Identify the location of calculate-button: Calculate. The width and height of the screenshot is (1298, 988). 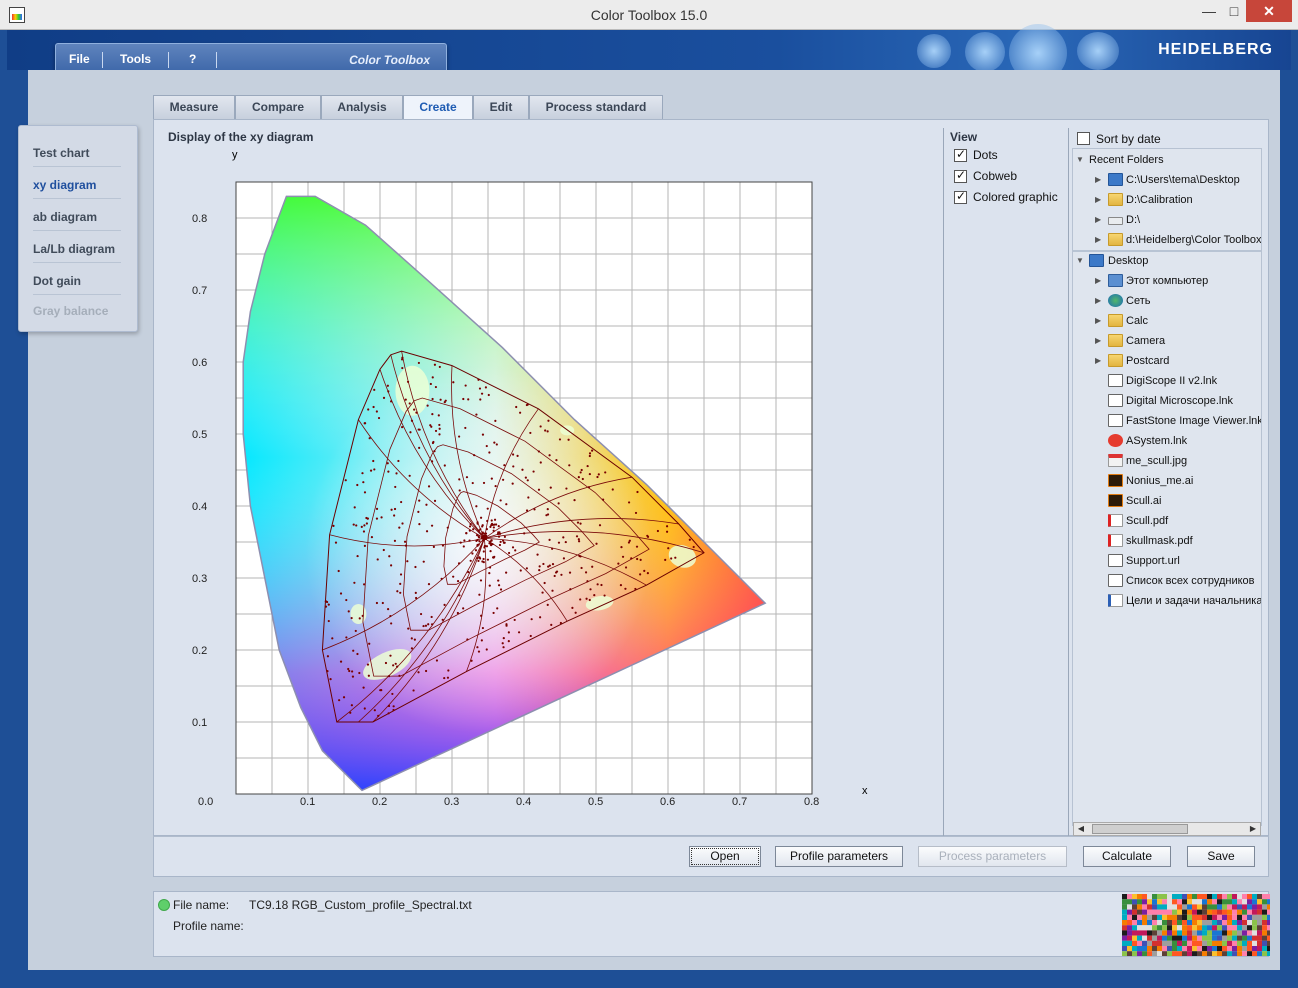
(1127, 856).